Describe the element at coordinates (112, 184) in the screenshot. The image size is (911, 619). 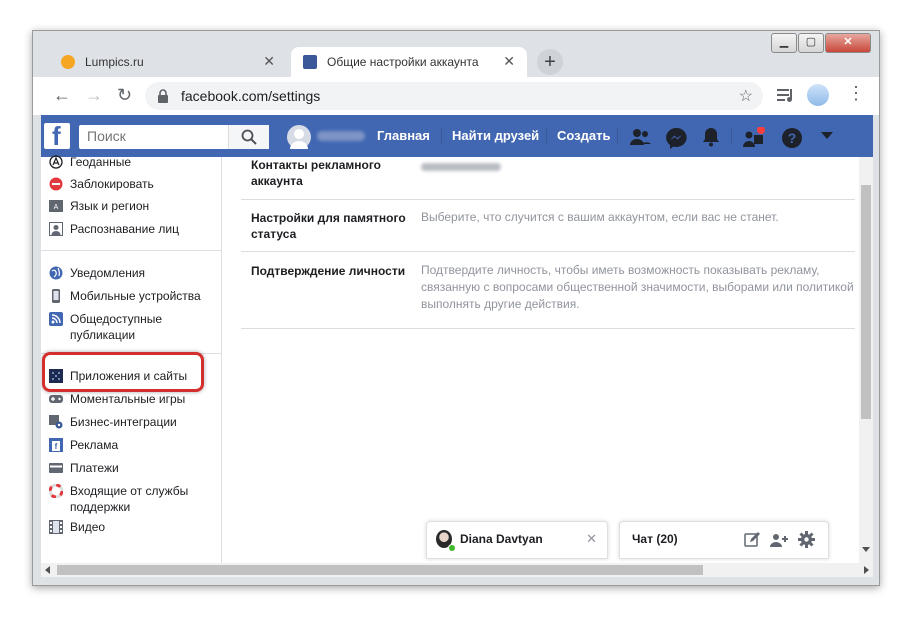
I see `sidebar-item-label: Заблокировать` at that location.